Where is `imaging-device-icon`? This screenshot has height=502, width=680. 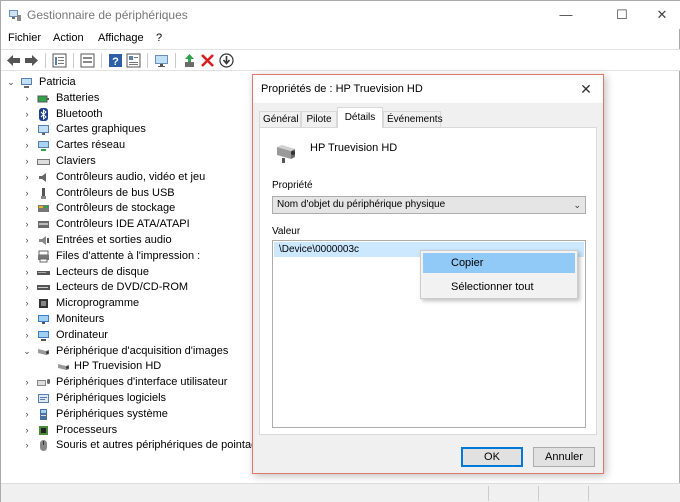
imaging-device-icon is located at coordinates (43, 351).